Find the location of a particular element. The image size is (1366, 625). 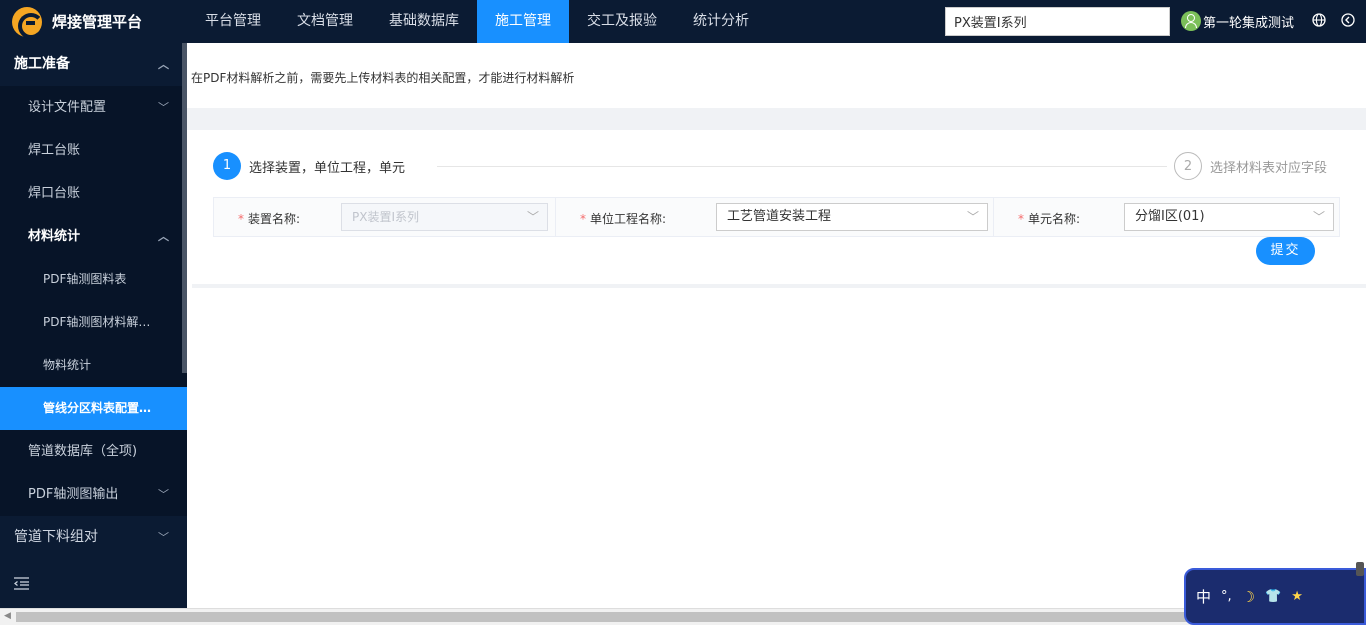

step-1: 1 选择装置，单位工程，单元 is located at coordinates (309, 166).